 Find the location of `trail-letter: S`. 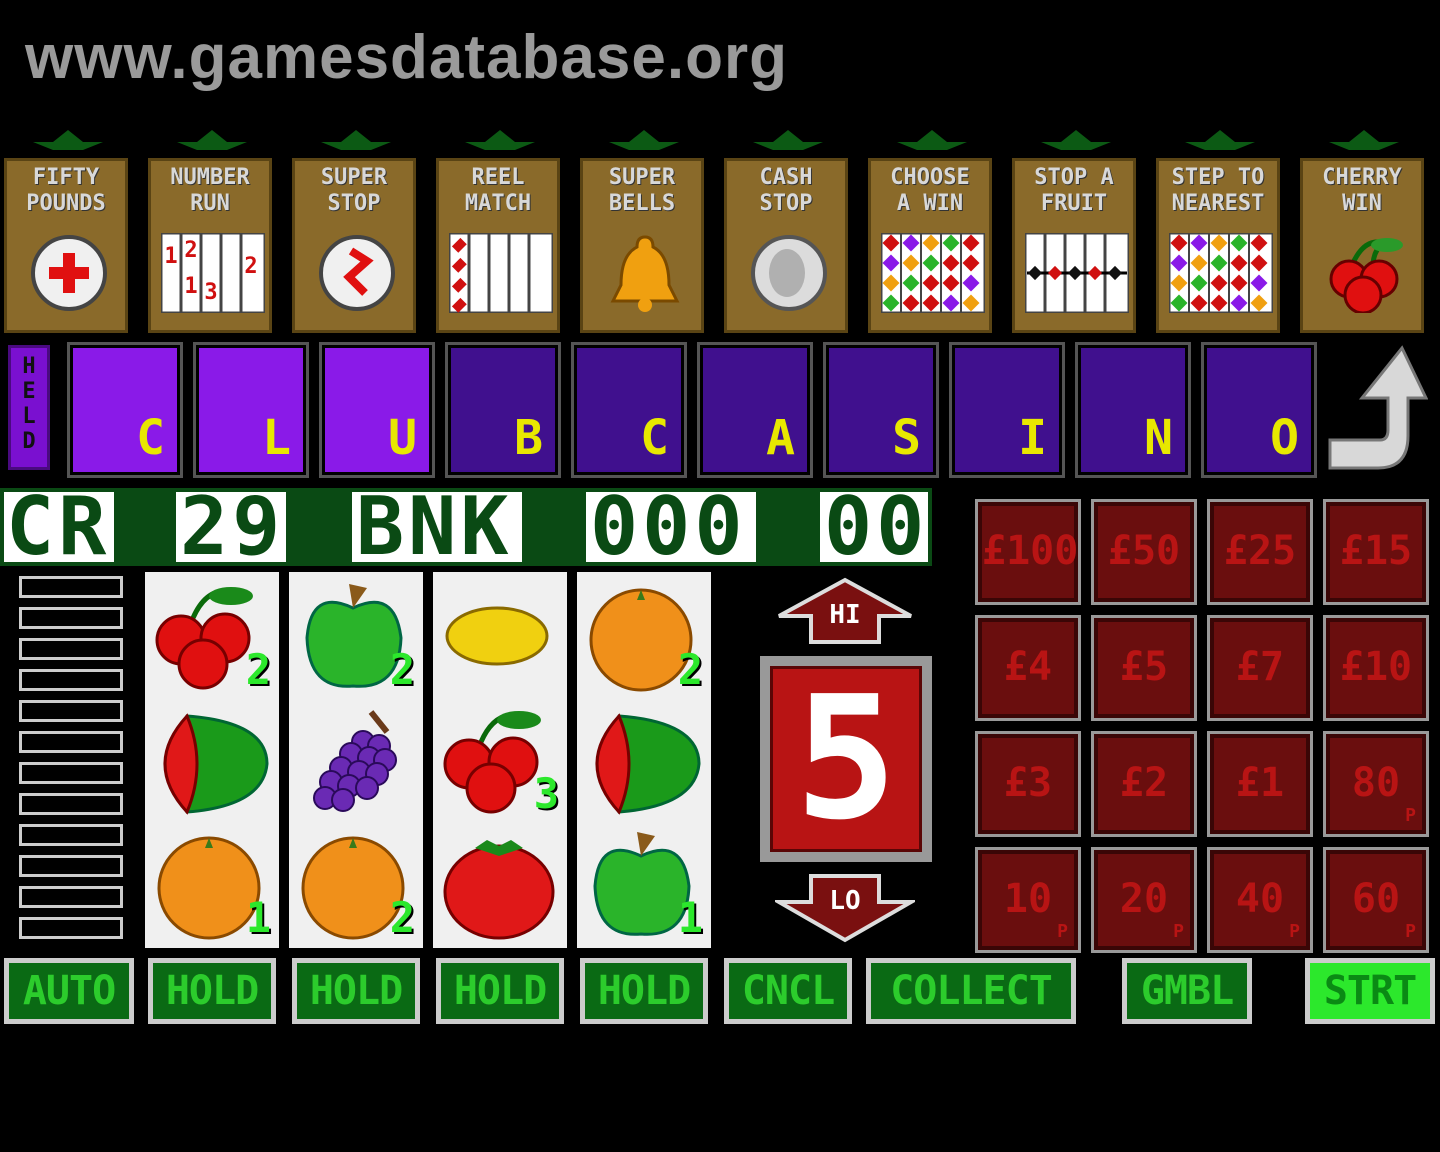

trail-letter: S is located at coordinates (881, 410).